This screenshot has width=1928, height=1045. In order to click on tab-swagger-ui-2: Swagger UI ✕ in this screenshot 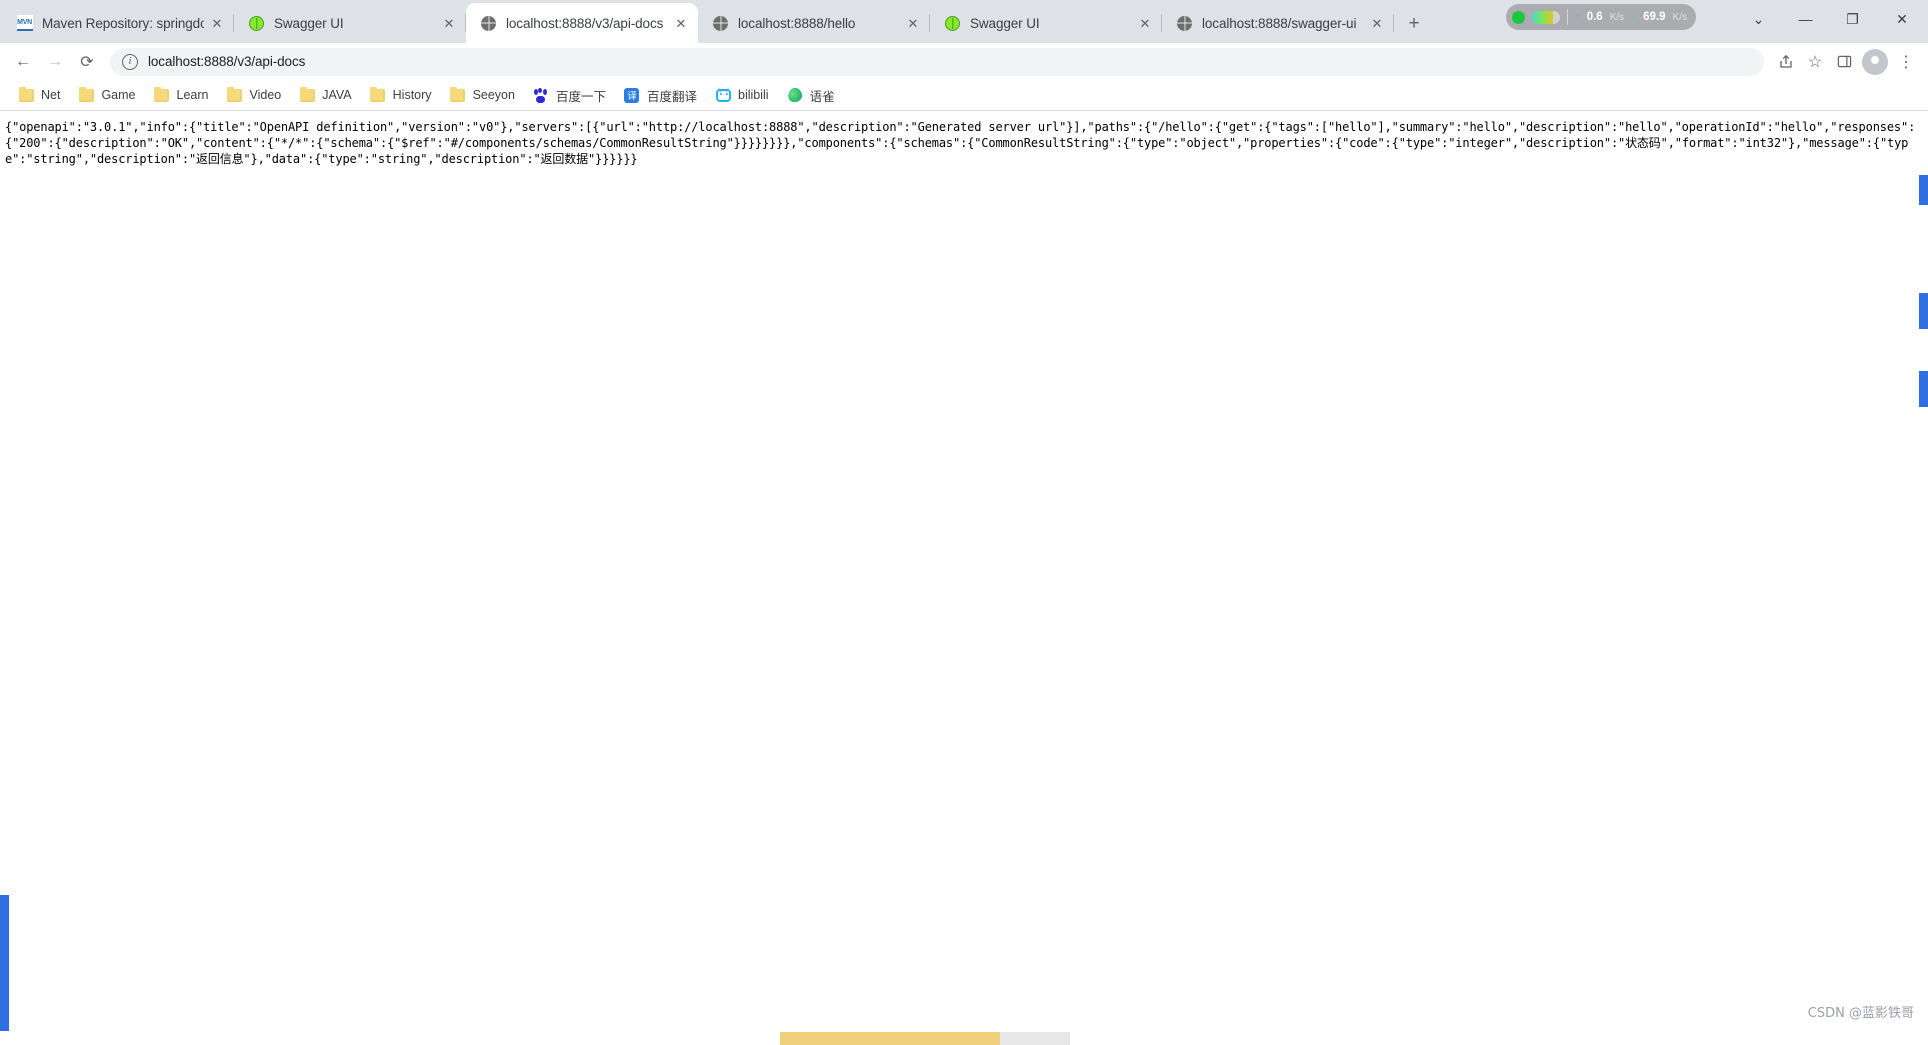, I will do `click(1046, 23)`.